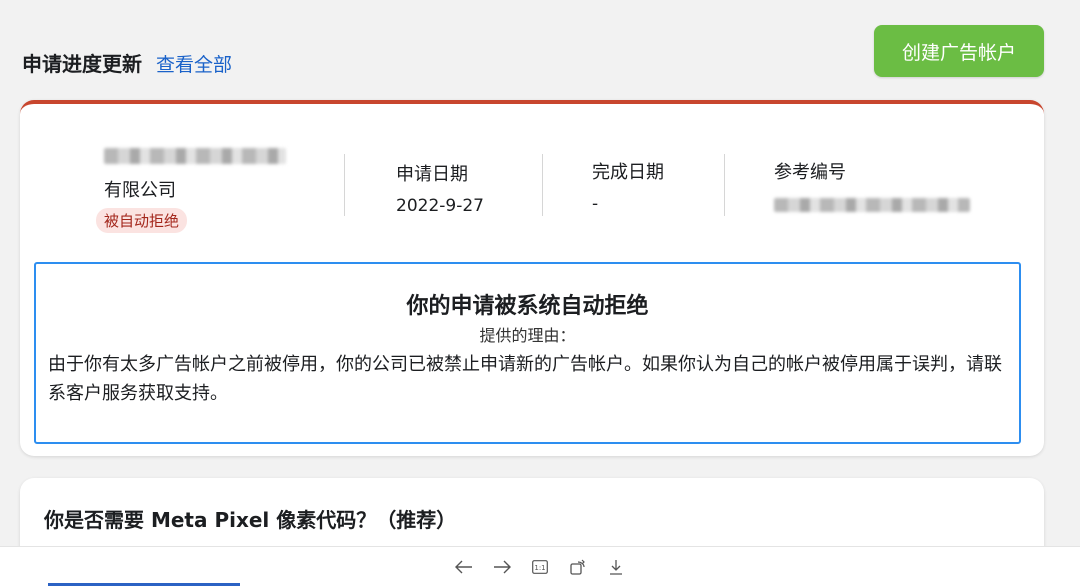 This screenshot has height=586, width=1080. What do you see at coordinates (595, 204) in the screenshot?
I see `complete-date-value: -` at bounding box center [595, 204].